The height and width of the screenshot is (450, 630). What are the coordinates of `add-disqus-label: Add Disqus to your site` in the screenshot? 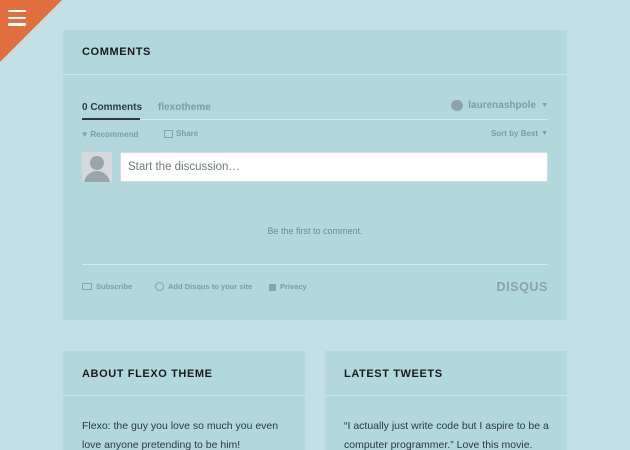 It's located at (210, 286).